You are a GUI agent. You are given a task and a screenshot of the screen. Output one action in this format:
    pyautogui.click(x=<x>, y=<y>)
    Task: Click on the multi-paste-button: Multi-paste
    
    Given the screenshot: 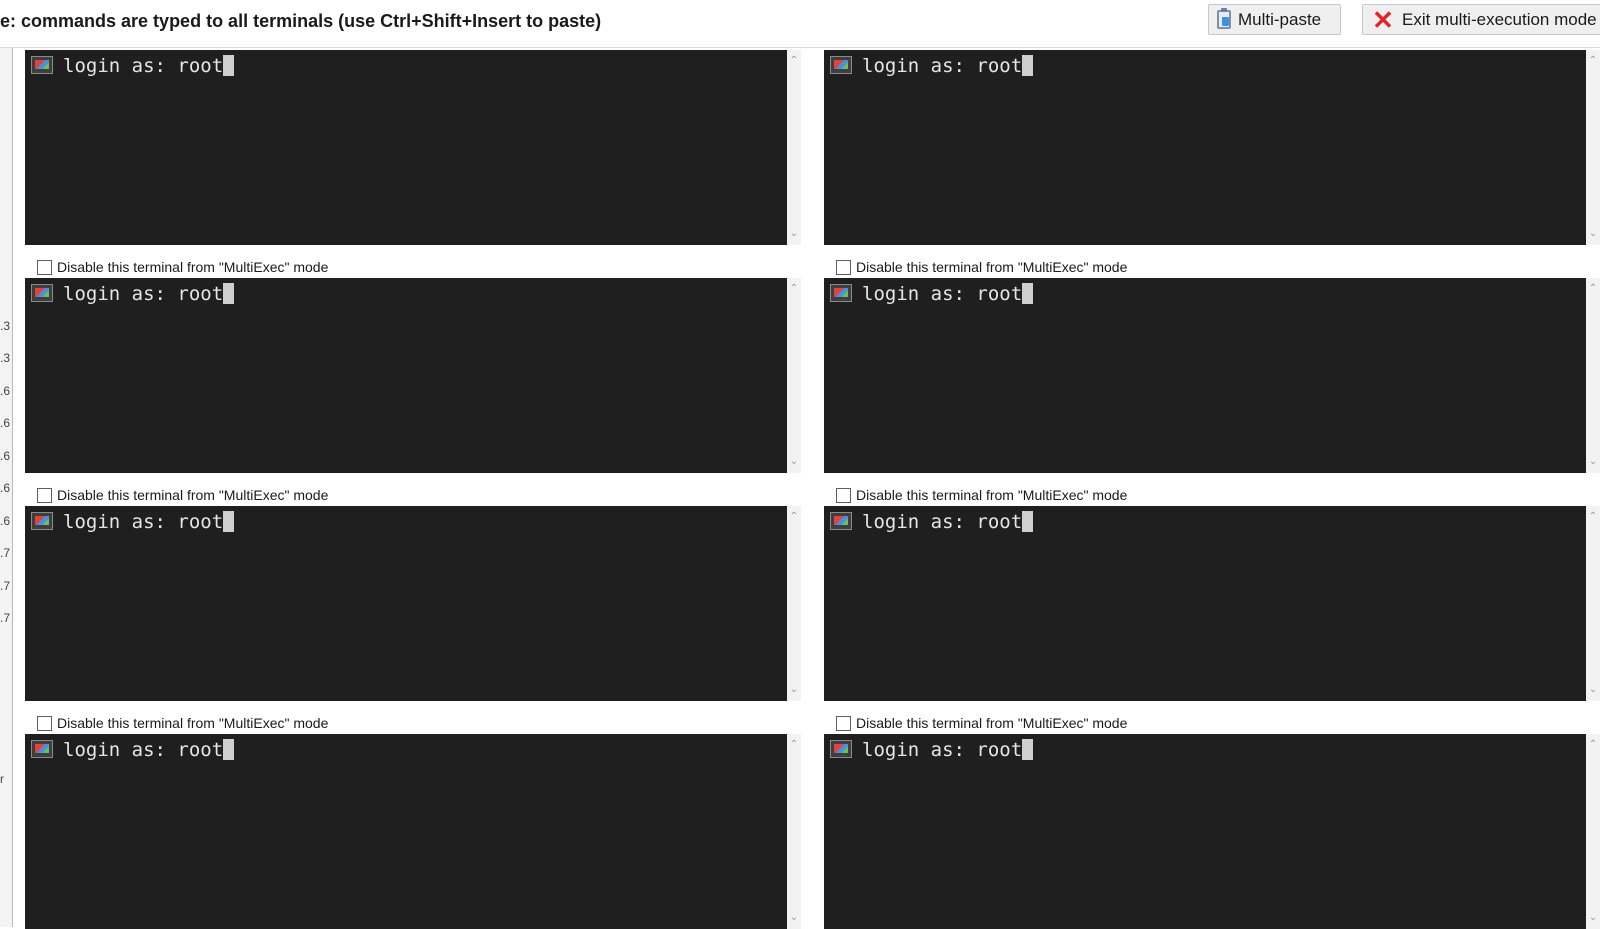 What is the action you would take?
    pyautogui.click(x=1274, y=19)
    